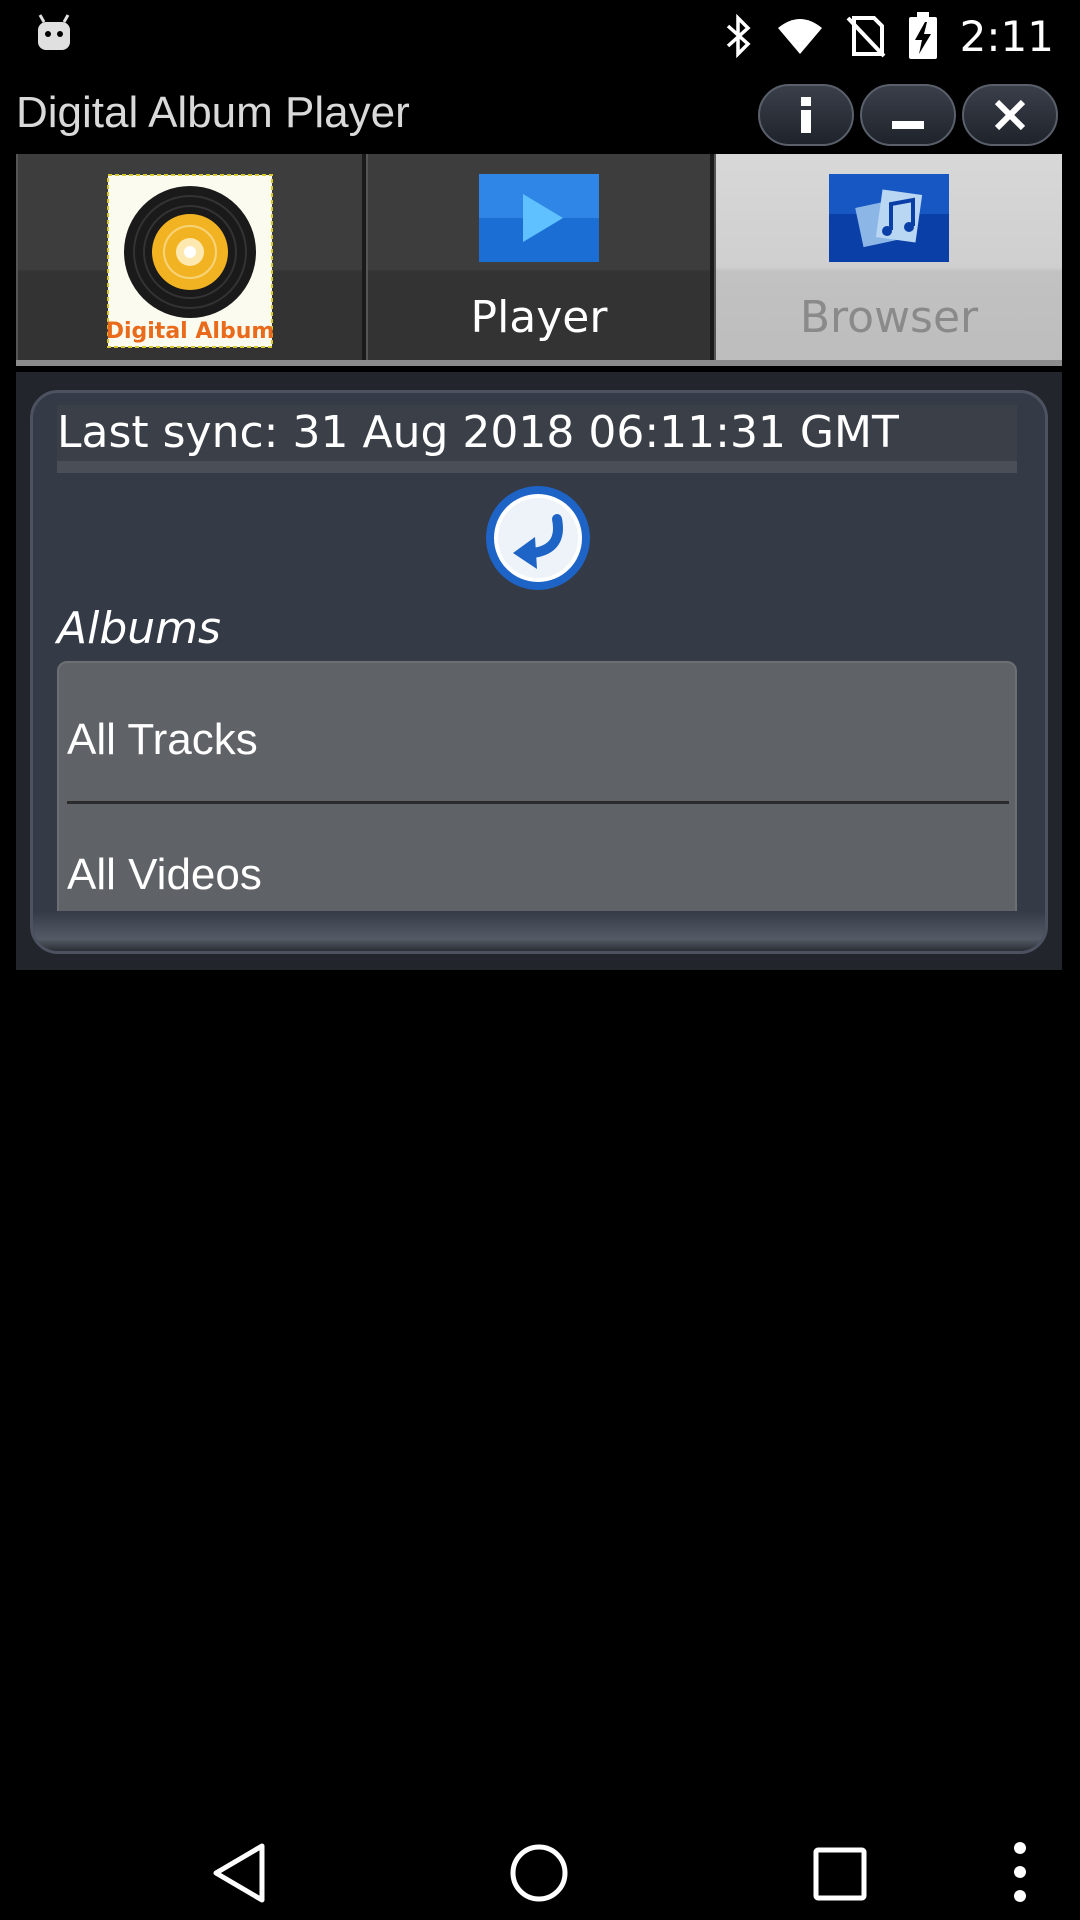 Image resolution: width=1080 pixels, height=1920 pixels. Describe the element at coordinates (540, 36) in the screenshot. I see `status-bar: 2:11` at that location.